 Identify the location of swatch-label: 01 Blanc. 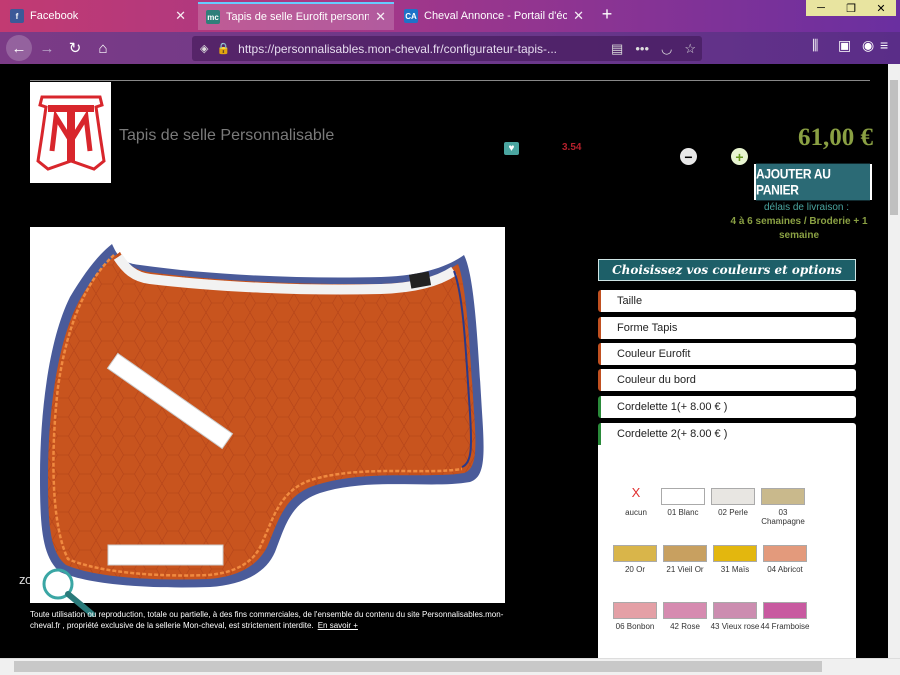
(683, 512).